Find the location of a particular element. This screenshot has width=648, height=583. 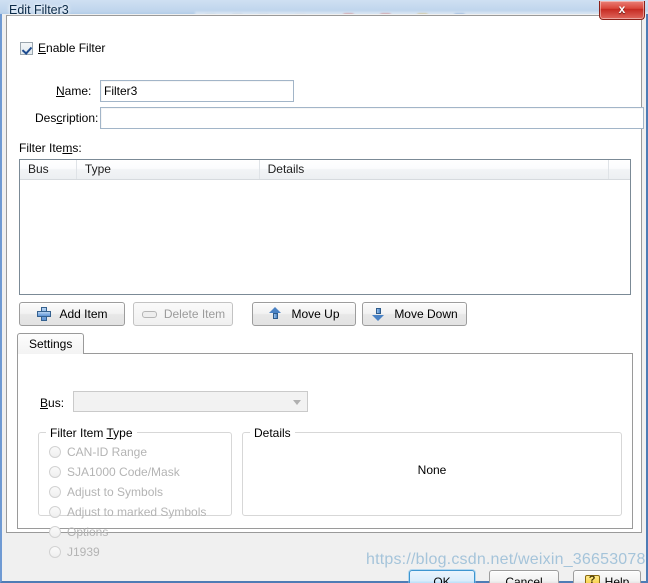

details-group: Details None is located at coordinates (432, 471).